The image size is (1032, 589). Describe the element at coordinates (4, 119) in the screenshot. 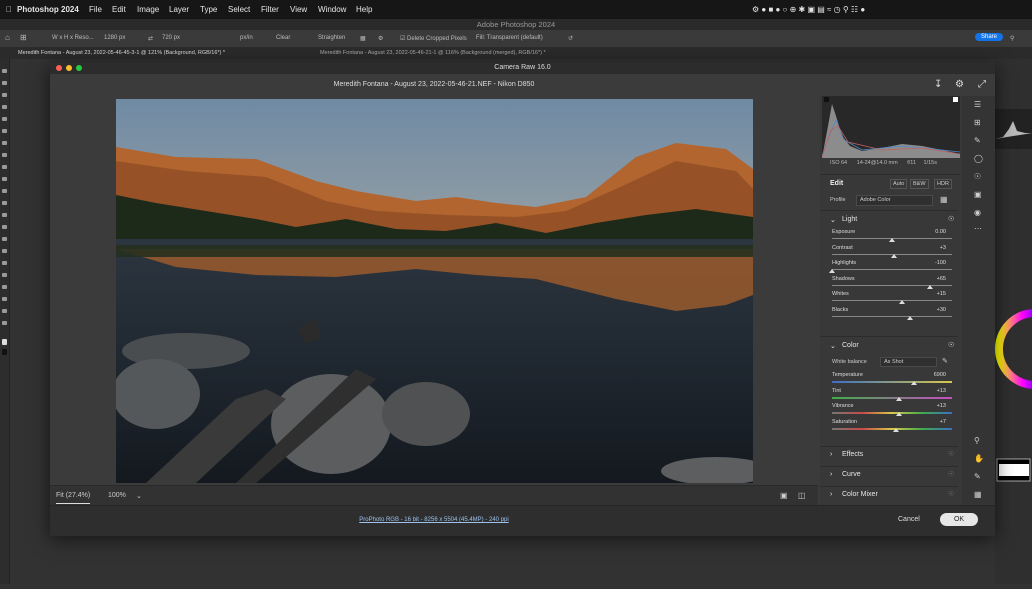

I see `crop-tool-icon` at that location.